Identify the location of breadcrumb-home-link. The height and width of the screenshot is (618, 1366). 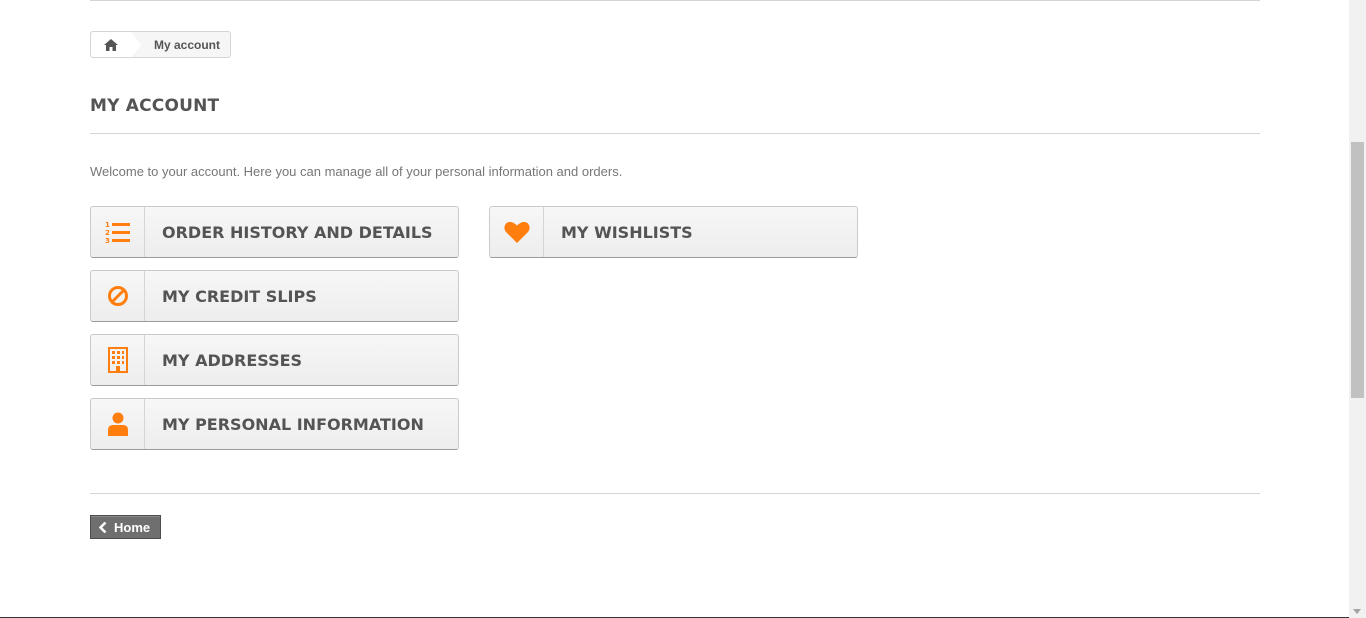
(111, 44).